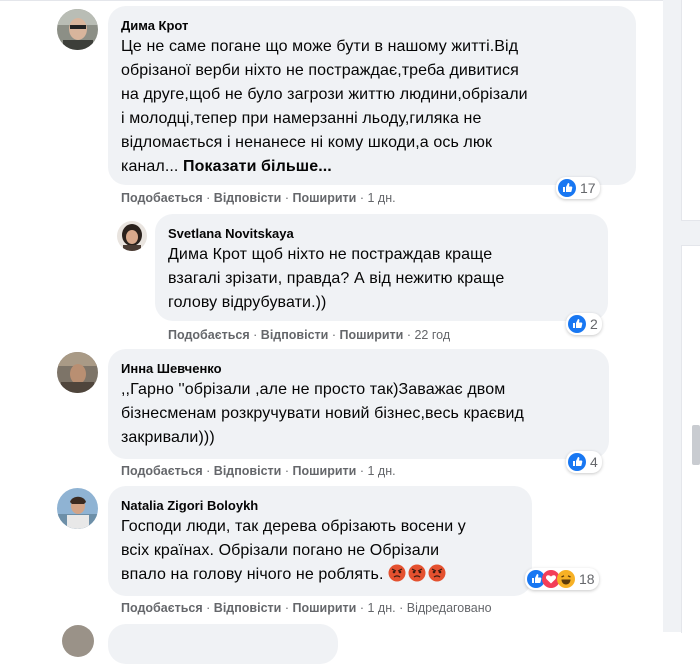 The image size is (700, 664). Describe the element at coordinates (690, 110) in the screenshot. I see `right-card-top` at that location.